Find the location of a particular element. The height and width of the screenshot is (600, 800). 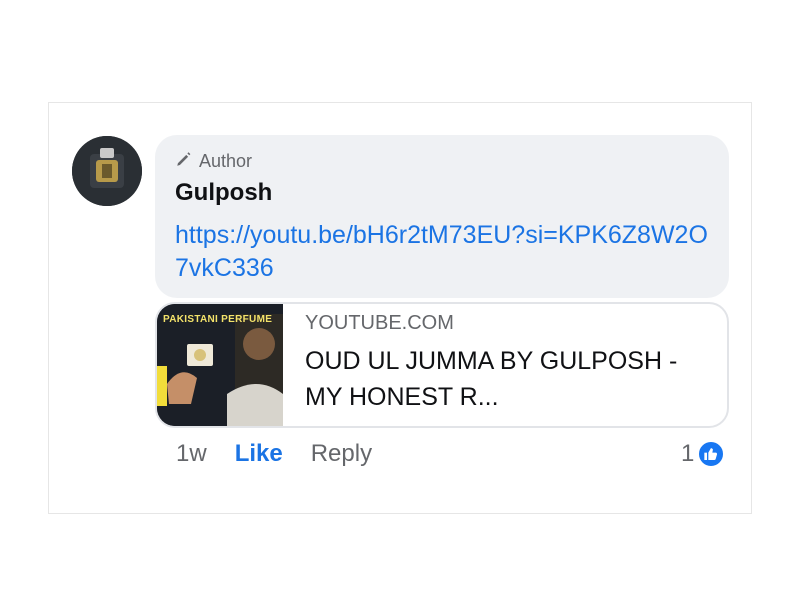

author-avatar is located at coordinates (107, 171).